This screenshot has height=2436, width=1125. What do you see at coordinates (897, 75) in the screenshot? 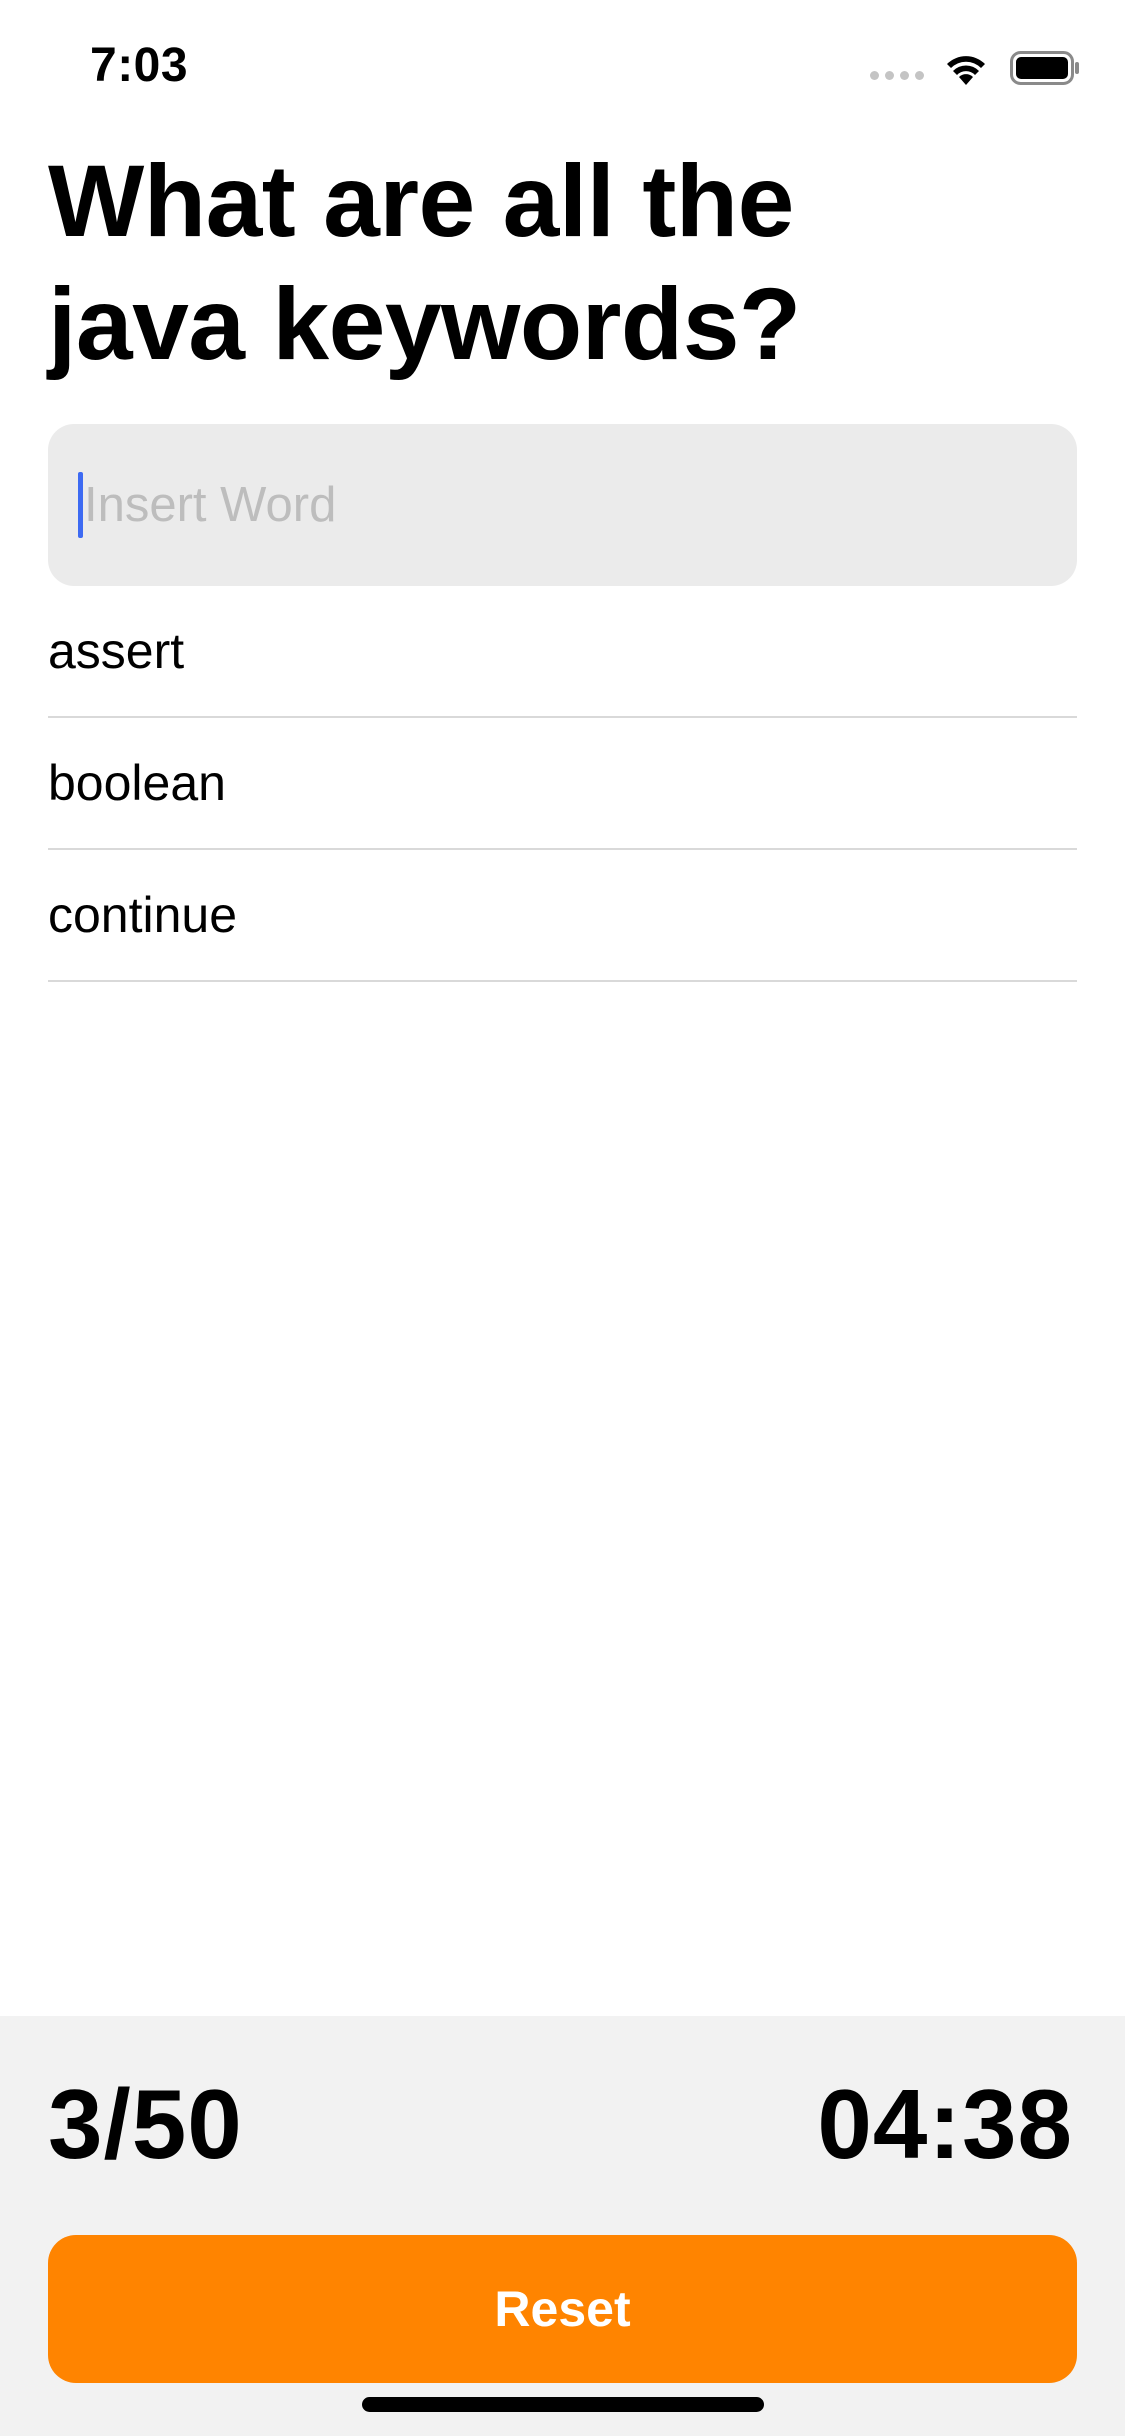
I see `cellular-signal-icon` at bounding box center [897, 75].